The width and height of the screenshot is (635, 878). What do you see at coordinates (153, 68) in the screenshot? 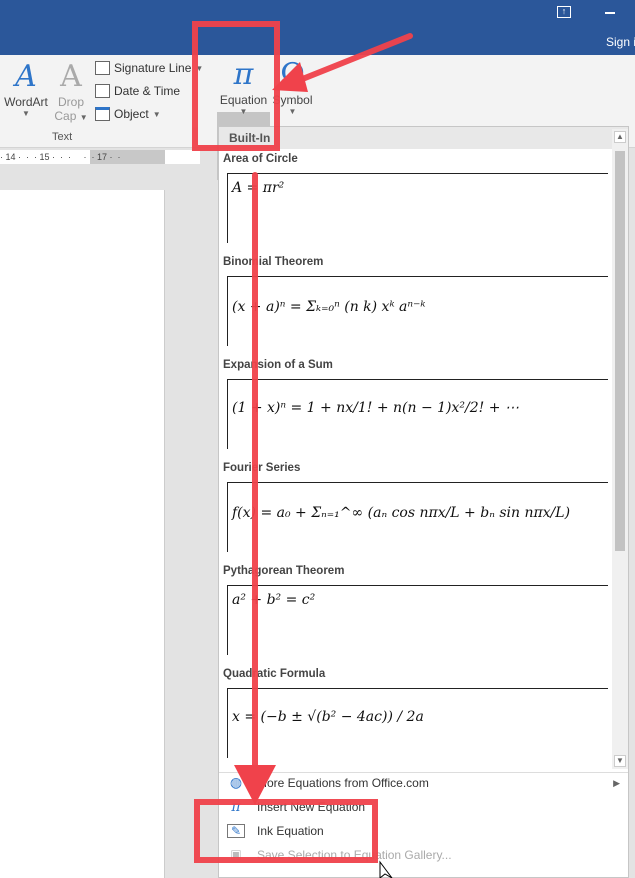
I see `signature-line-label: Signature Line` at bounding box center [153, 68].